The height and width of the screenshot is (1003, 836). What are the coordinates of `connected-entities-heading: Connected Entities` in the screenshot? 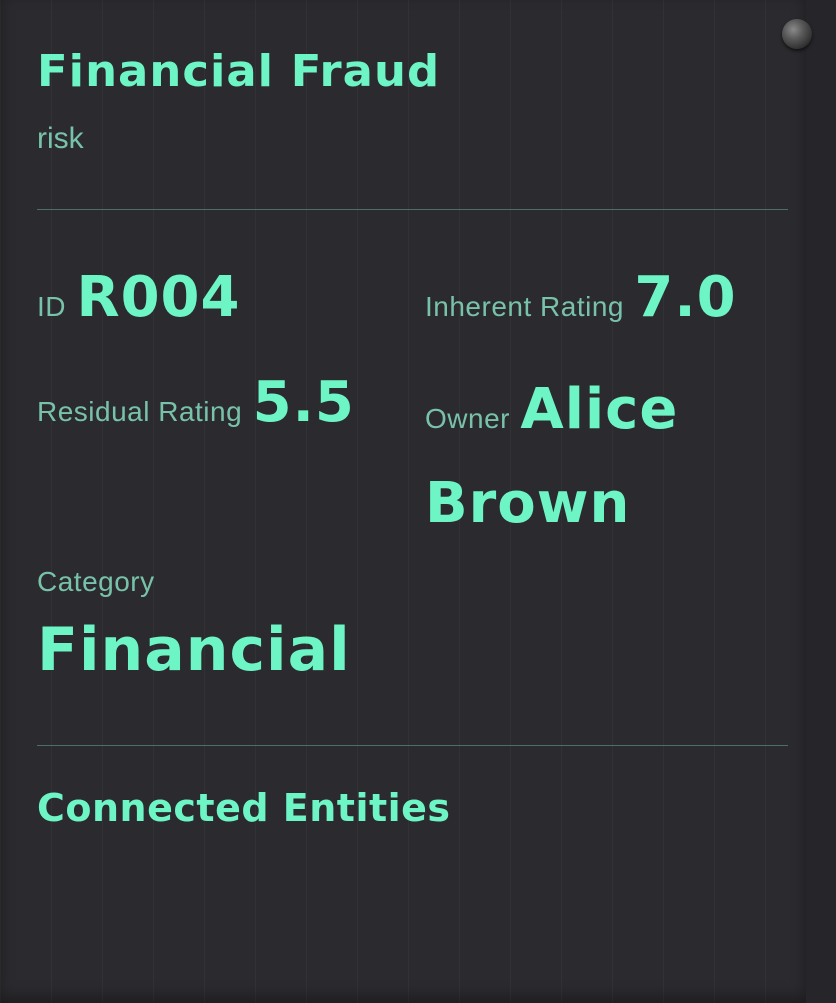 It's located at (244, 808).